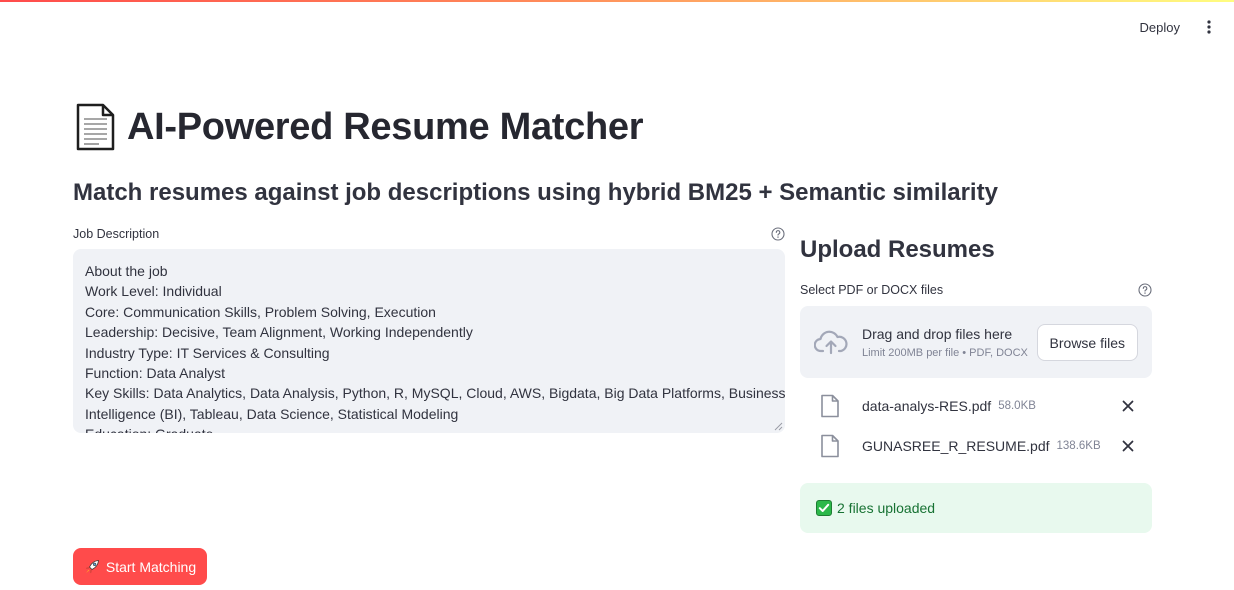 This screenshot has width=1234, height=590. What do you see at coordinates (151, 566) in the screenshot?
I see `start-matching-label: Start Matching` at bounding box center [151, 566].